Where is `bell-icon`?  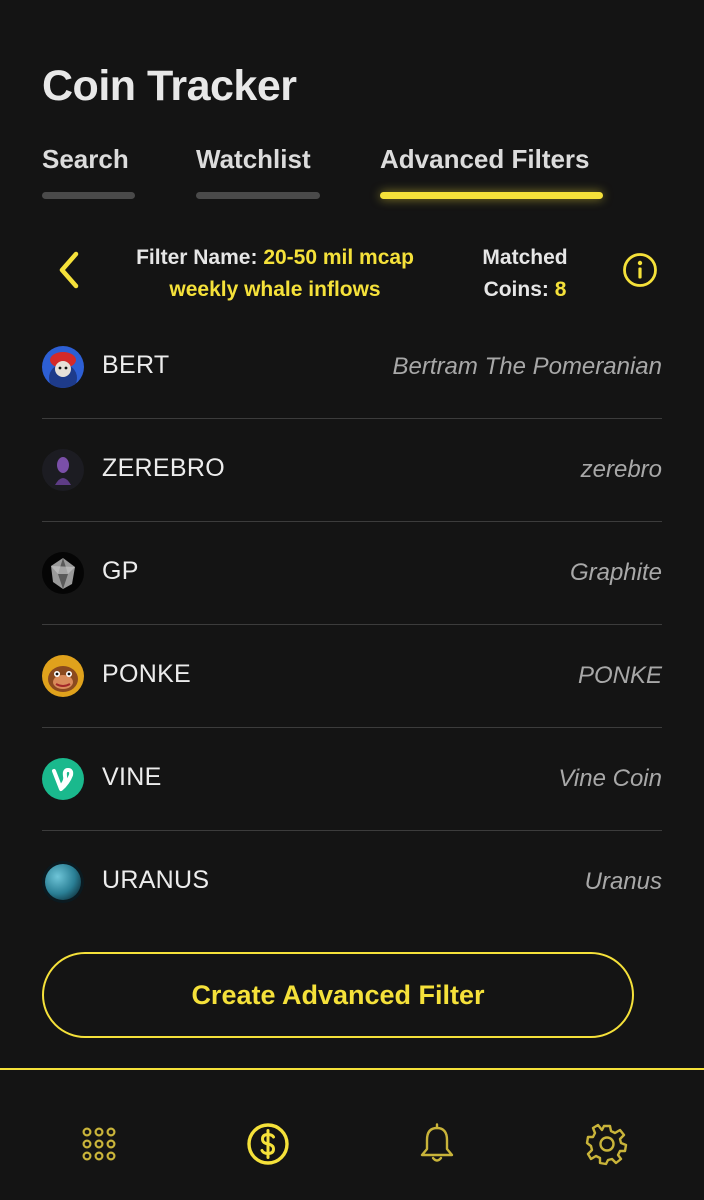 bell-icon is located at coordinates (437, 1142).